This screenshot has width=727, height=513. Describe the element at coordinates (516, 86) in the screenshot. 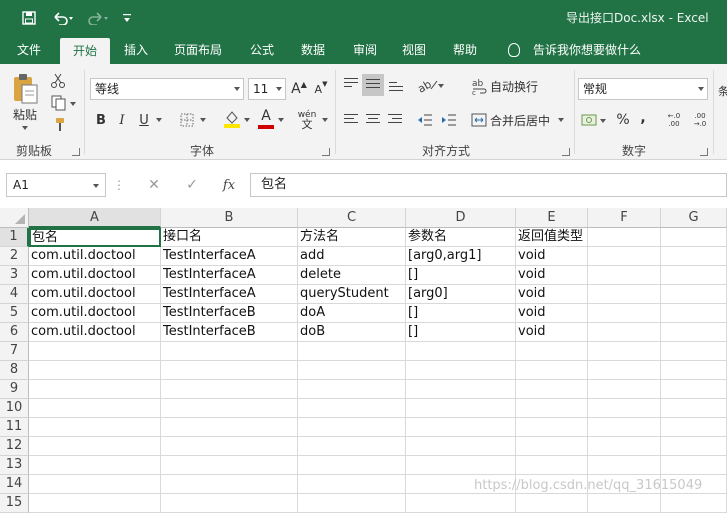

I see `wrap-text-button: 自动换行` at that location.